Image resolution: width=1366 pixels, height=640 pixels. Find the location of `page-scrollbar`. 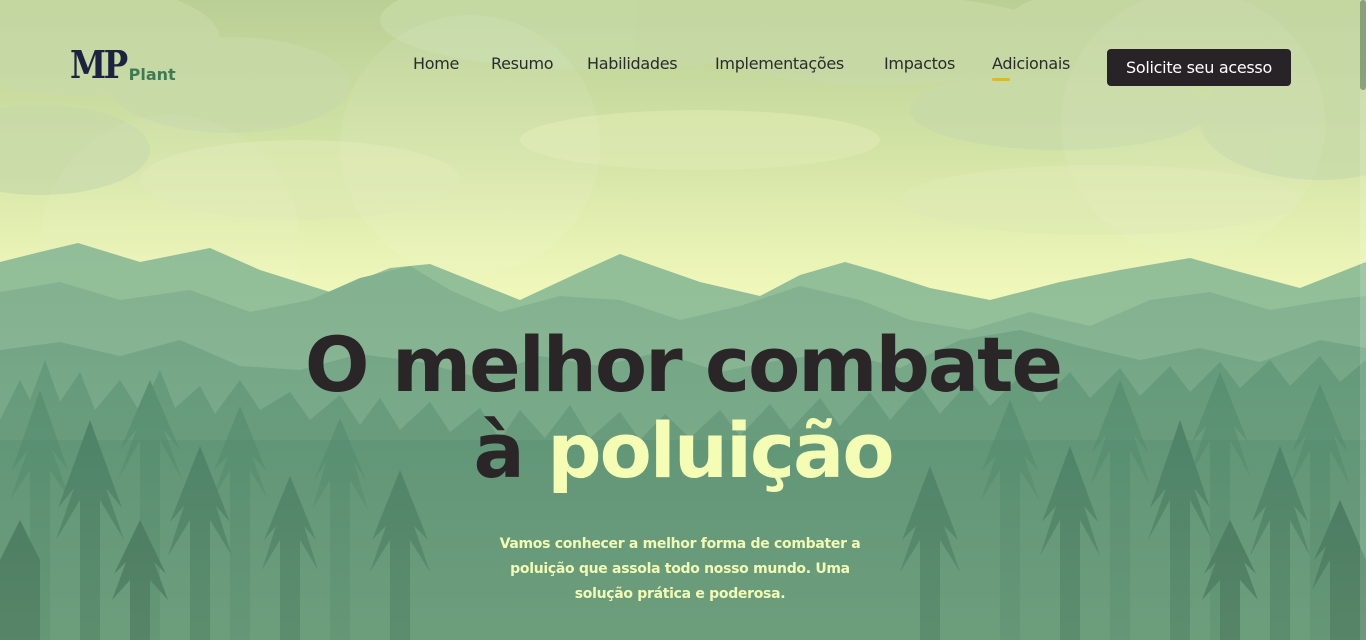

page-scrollbar is located at coordinates (1363, 320).